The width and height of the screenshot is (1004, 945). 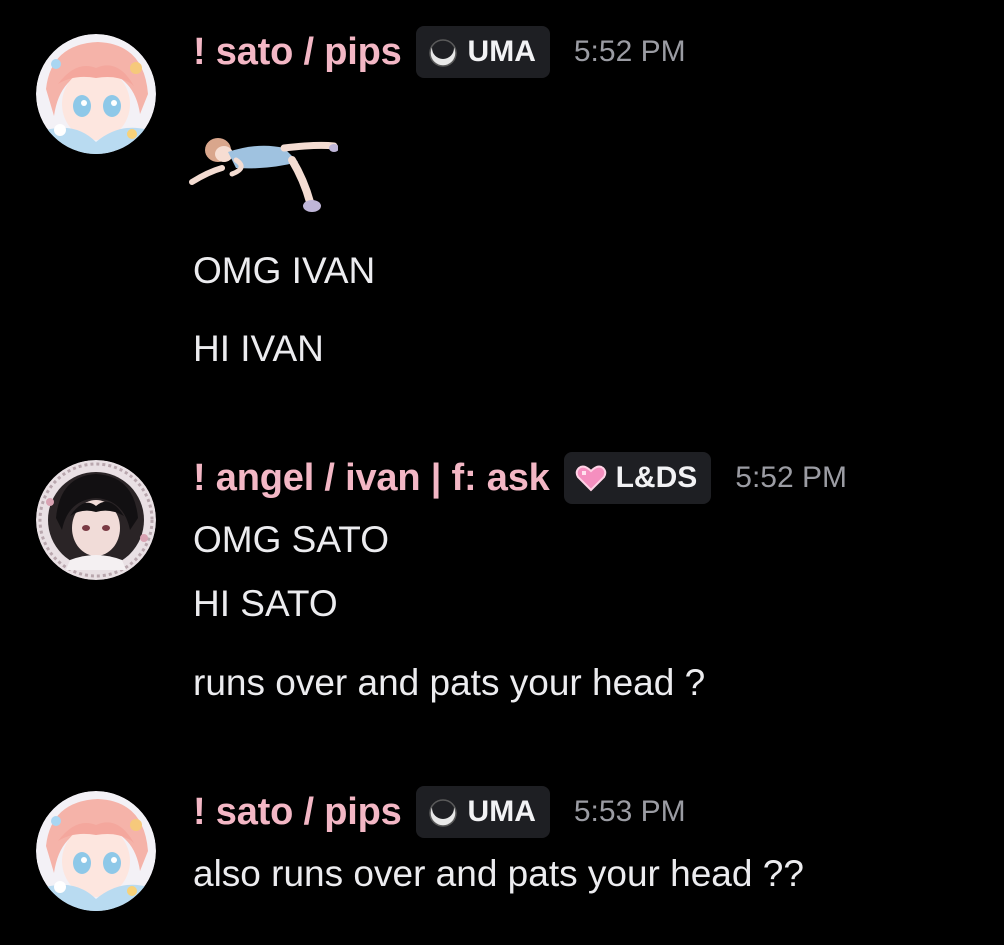 What do you see at coordinates (498, 873) in the screenshot?
I see `message-text: also runs over and pats your head ??` at bounding box center [498, 873].